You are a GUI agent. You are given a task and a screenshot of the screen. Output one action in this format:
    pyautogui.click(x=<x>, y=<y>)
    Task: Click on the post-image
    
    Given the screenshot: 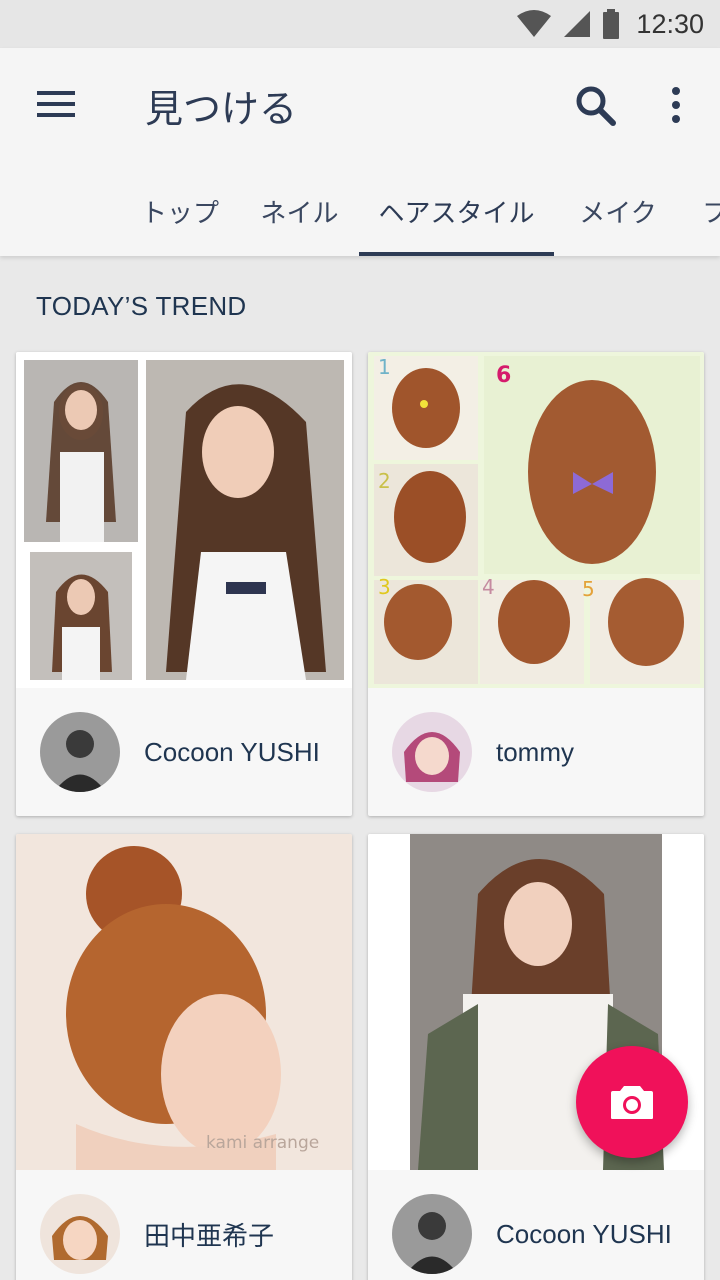 What is the action you would take?
    pyautogui.click(x=184, y=520)
    